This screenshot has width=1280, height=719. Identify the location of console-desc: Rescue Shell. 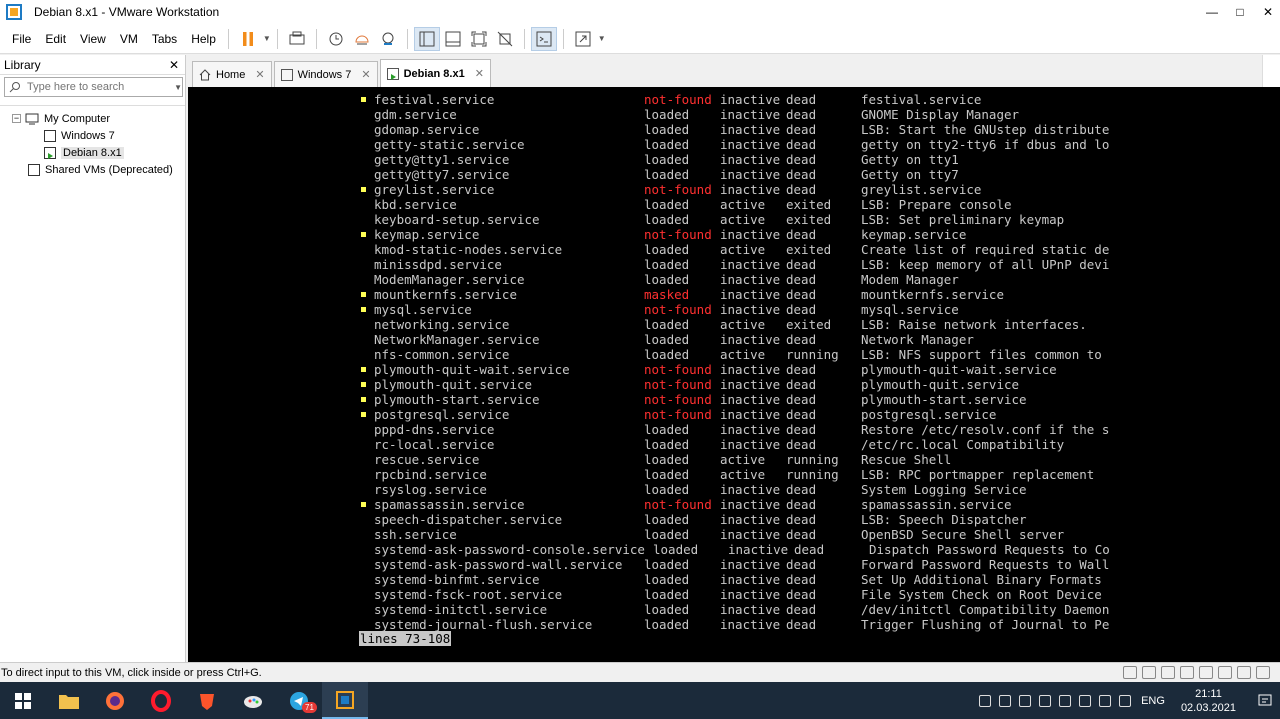
(906, 459).